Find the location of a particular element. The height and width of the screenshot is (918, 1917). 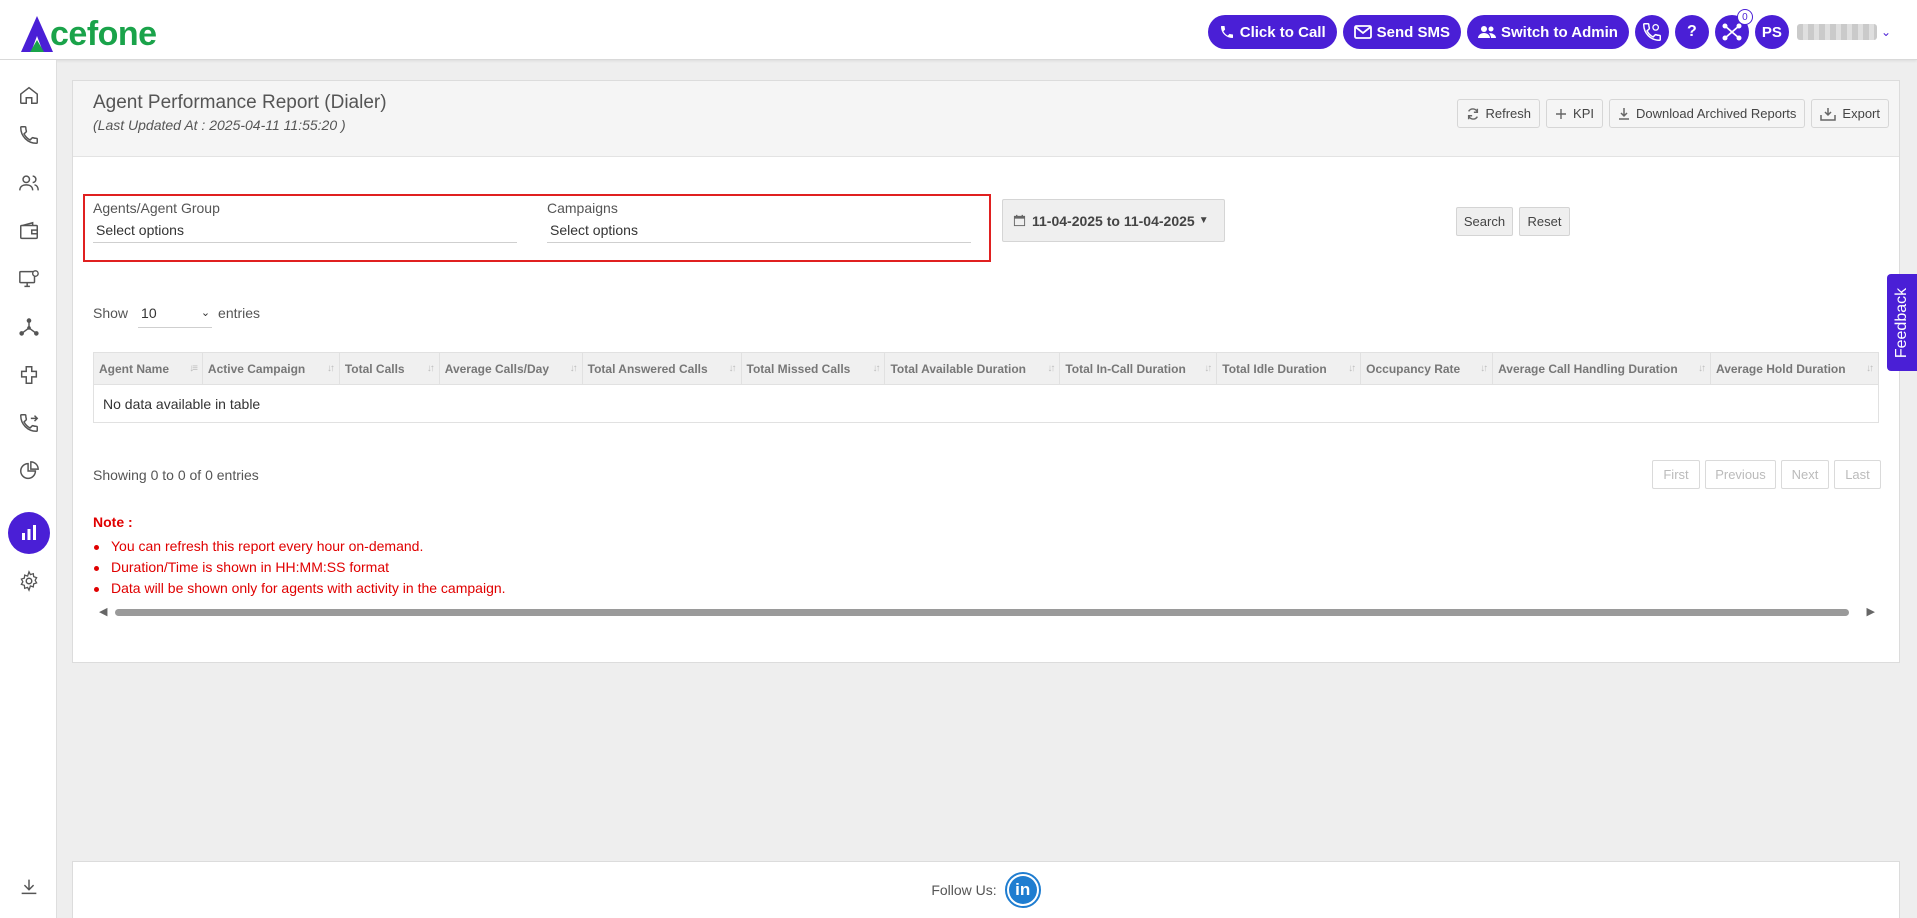

sidebar-item-reports is located at coordinates (29, 533).